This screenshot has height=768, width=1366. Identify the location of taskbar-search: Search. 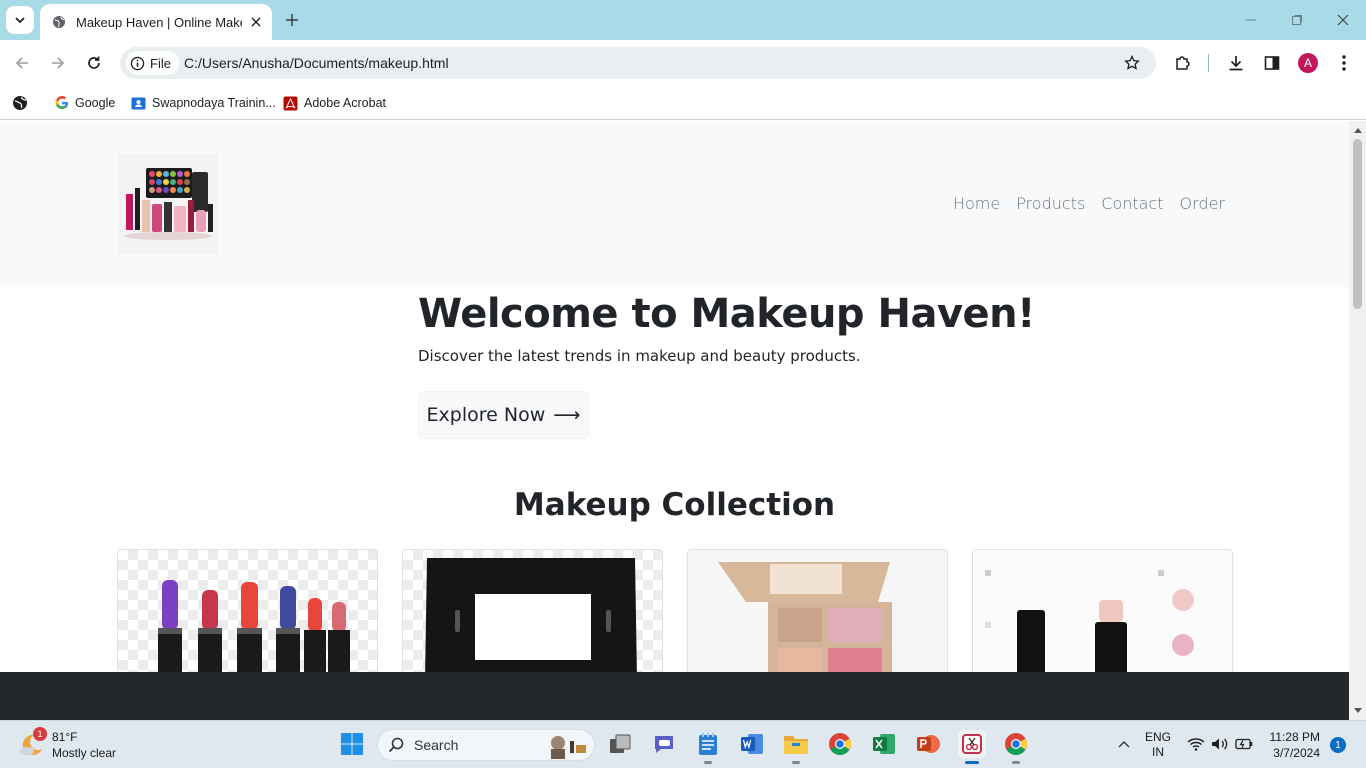
(486, 745).